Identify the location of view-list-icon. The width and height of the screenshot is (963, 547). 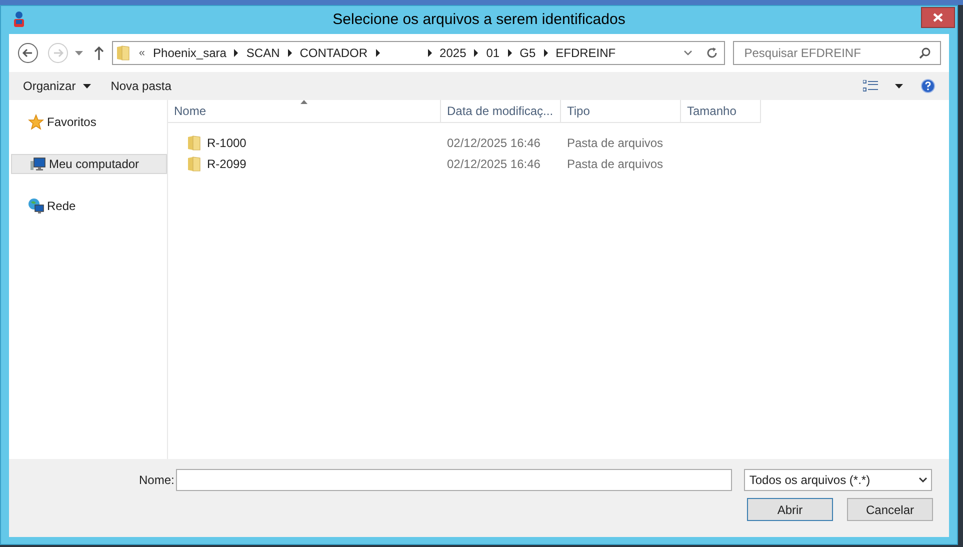
(871, 86).